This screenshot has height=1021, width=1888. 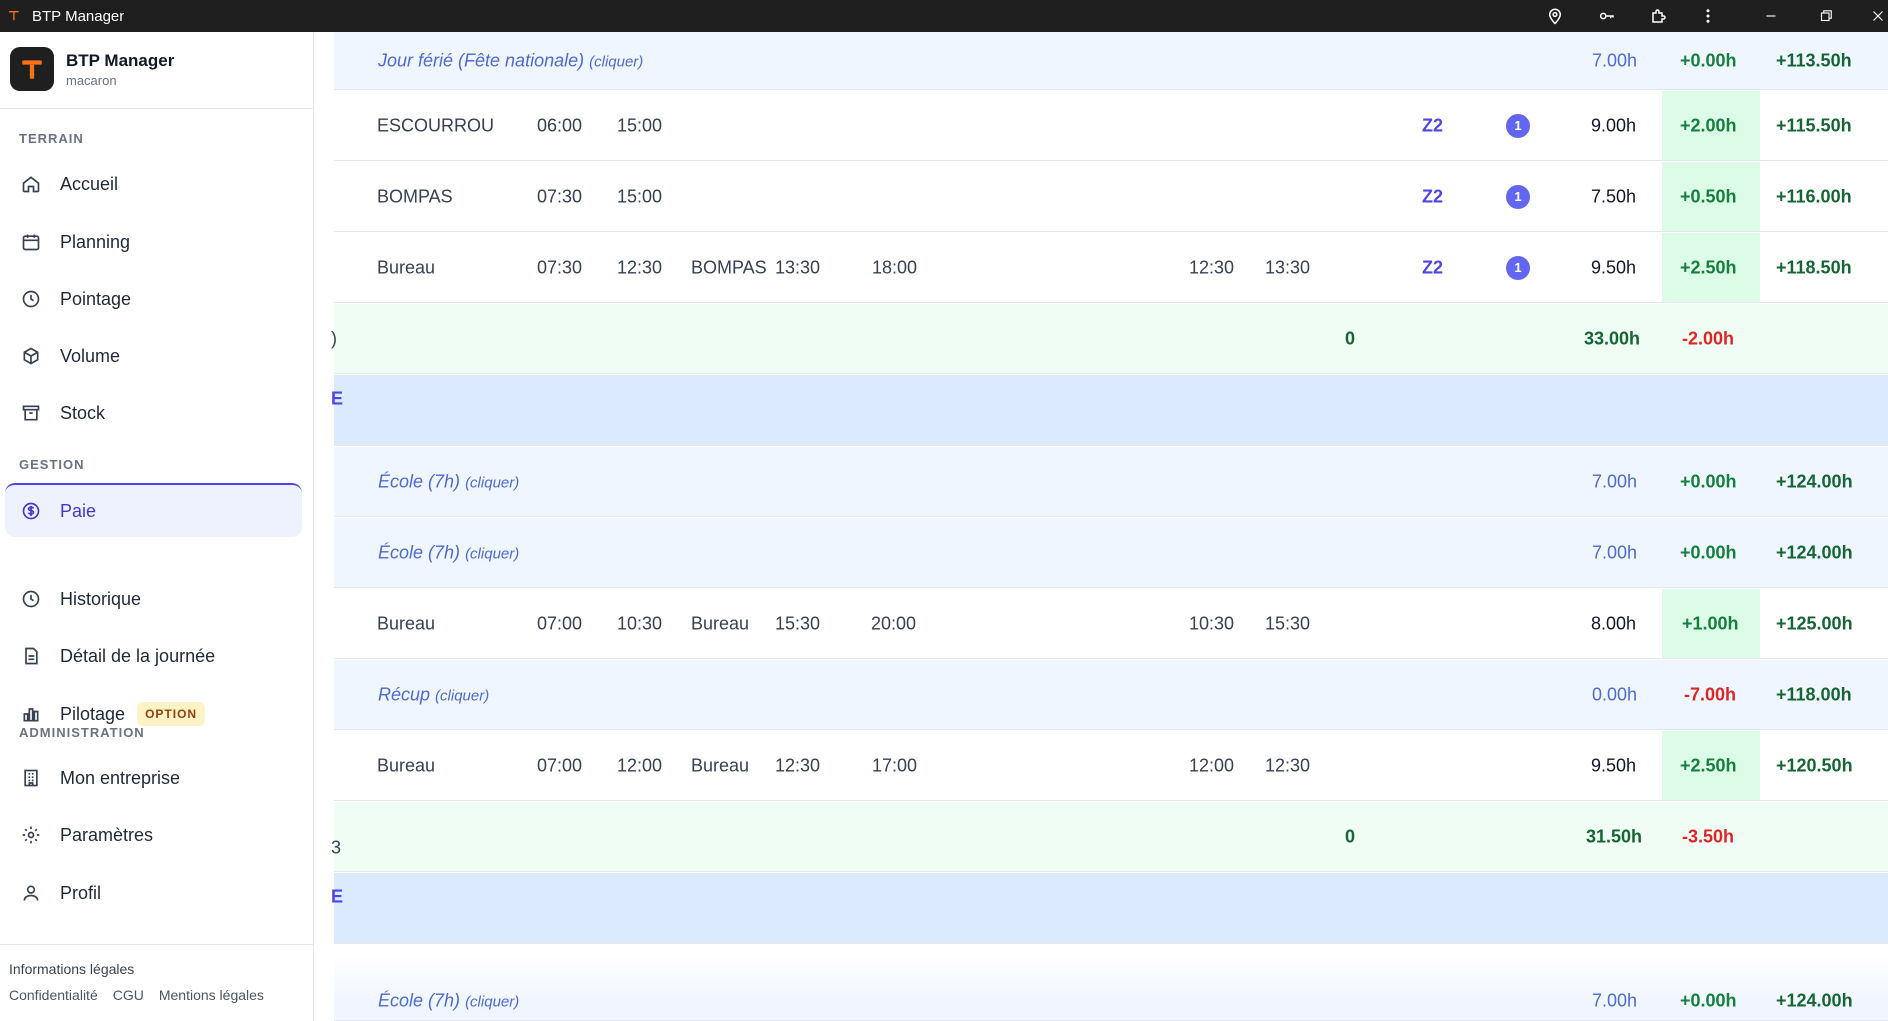 I want to click on sidebar-item-label: Profil, so click(x=81, y=892).